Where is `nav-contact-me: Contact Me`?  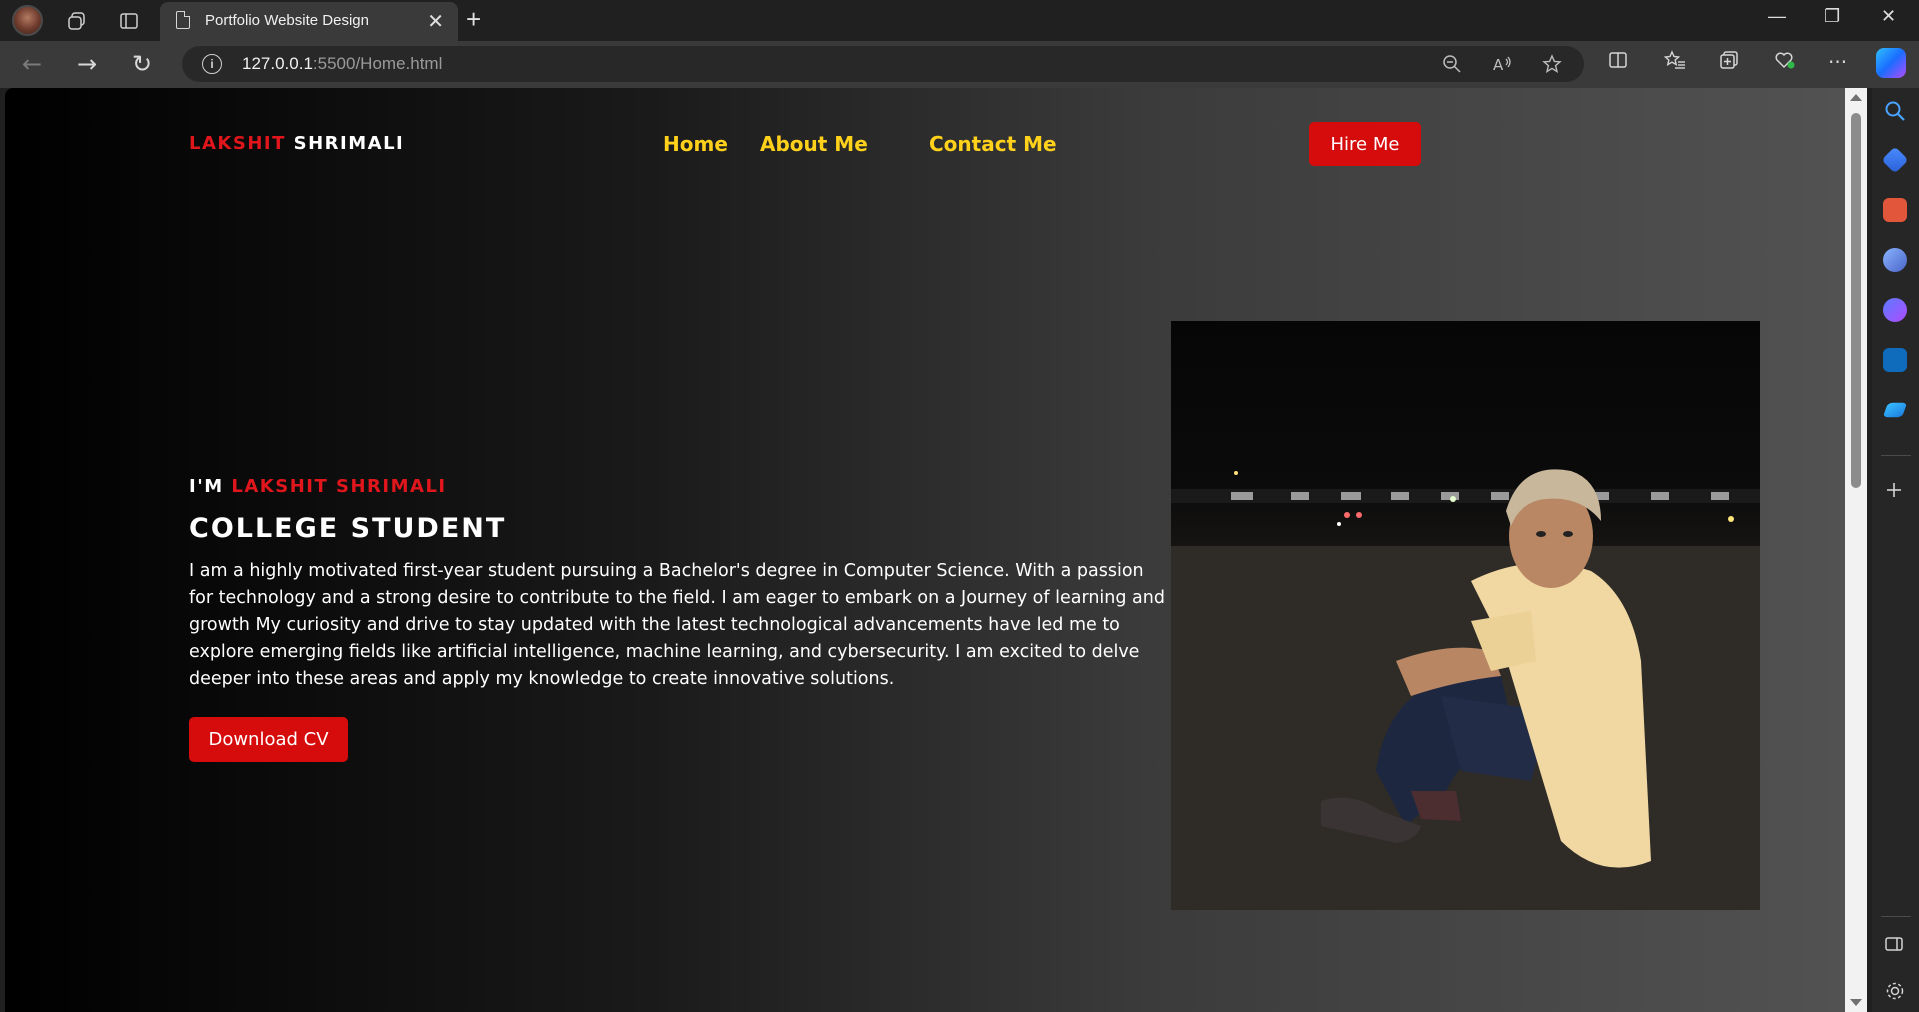 nav-contact-me: Contact Me is located at coordinates (993, 144).